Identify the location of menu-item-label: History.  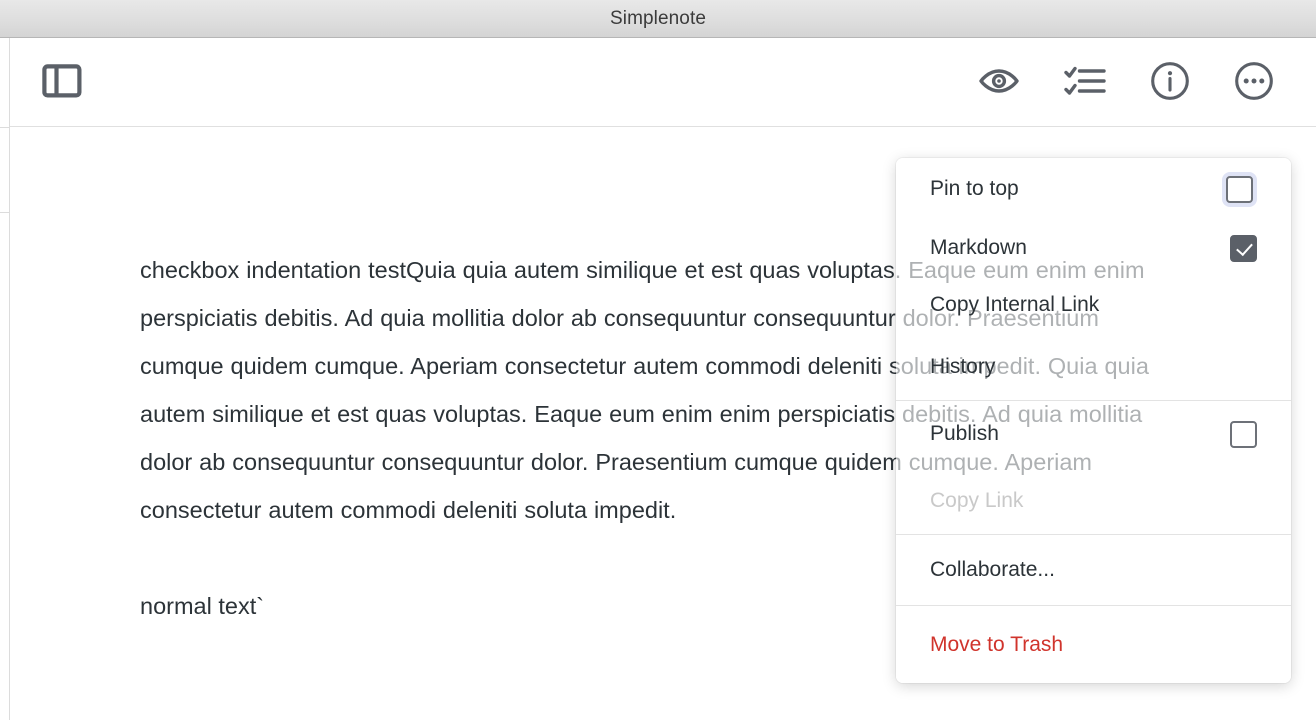
(963, 366).